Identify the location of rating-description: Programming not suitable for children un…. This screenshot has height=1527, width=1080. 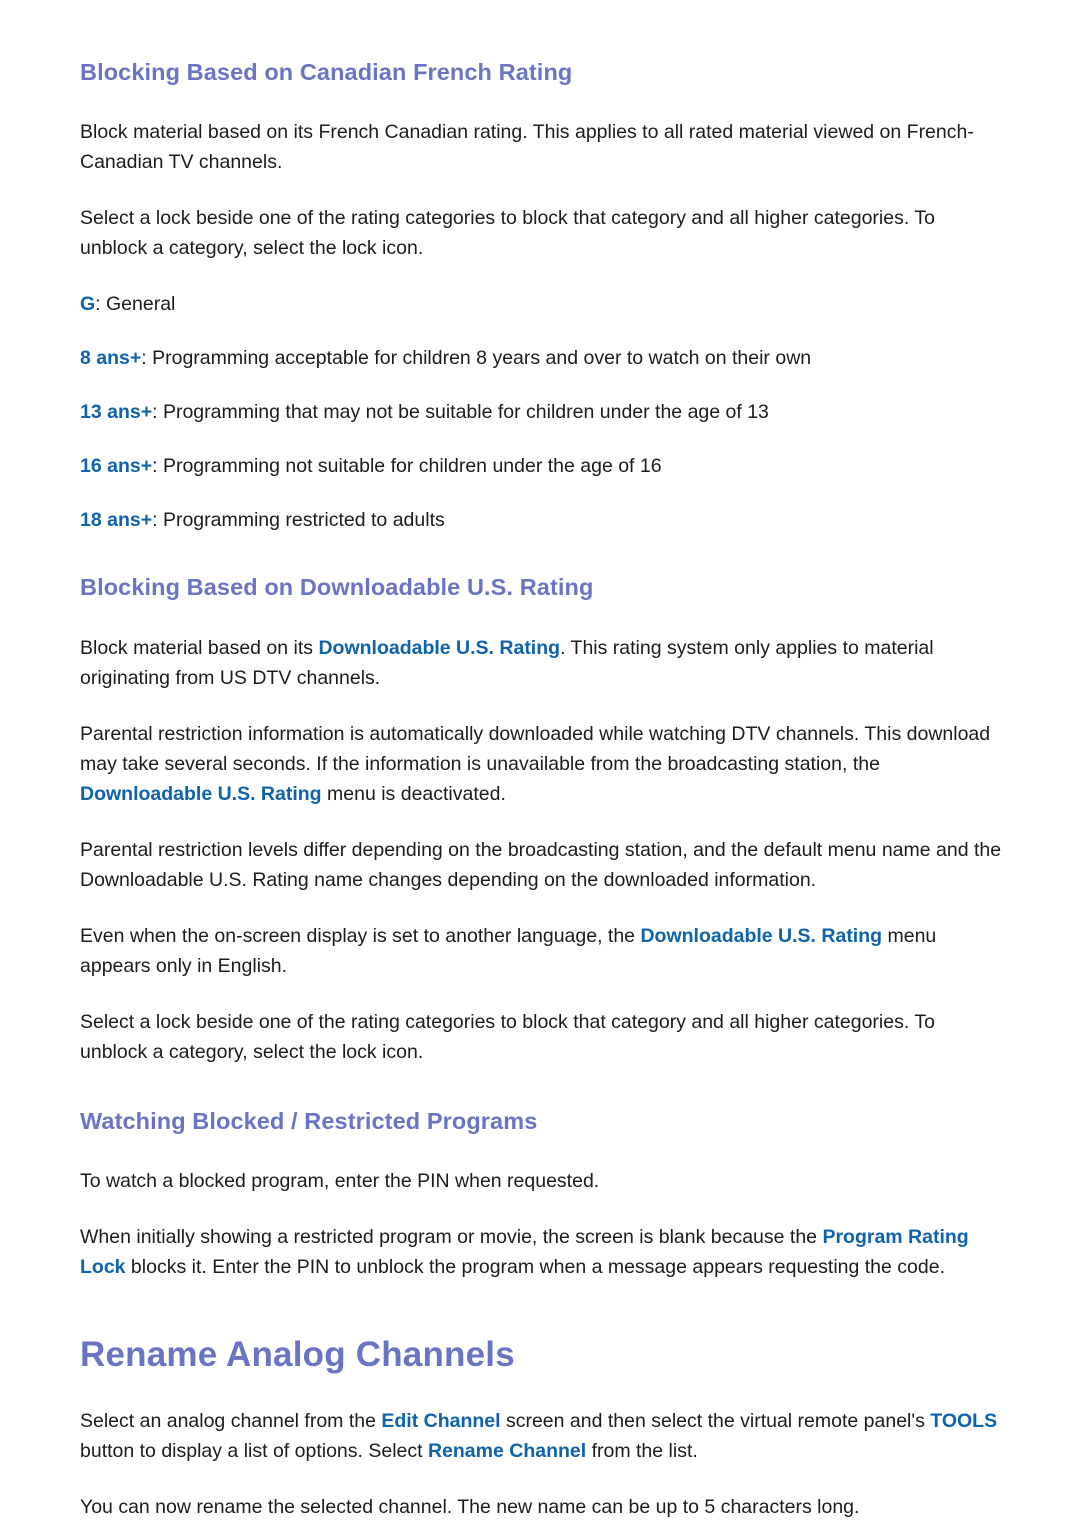
(412, 466).